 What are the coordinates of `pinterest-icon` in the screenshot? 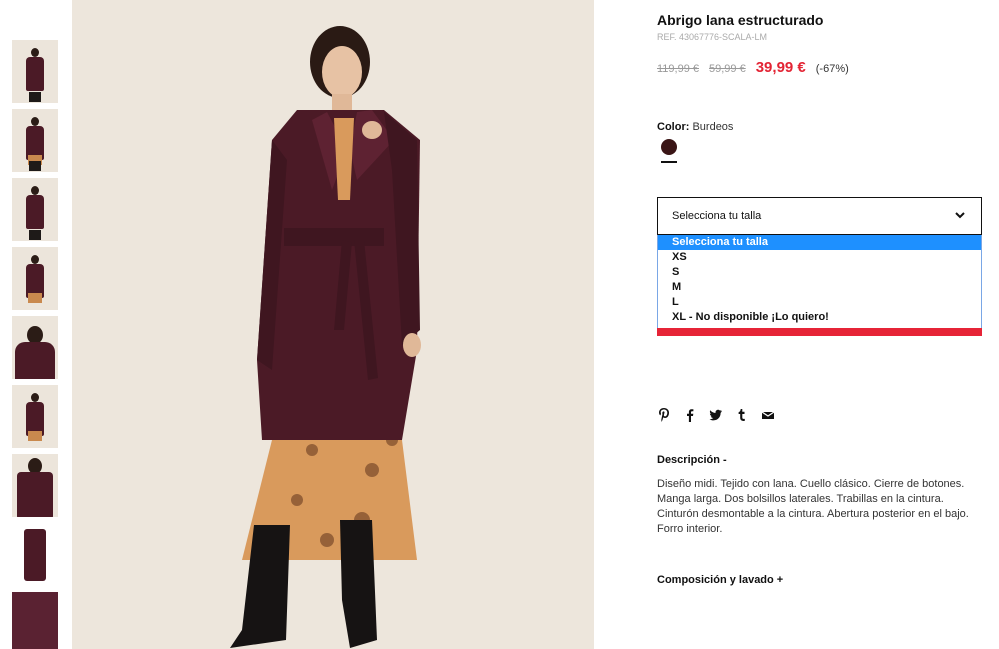 It's located at (664, 415).